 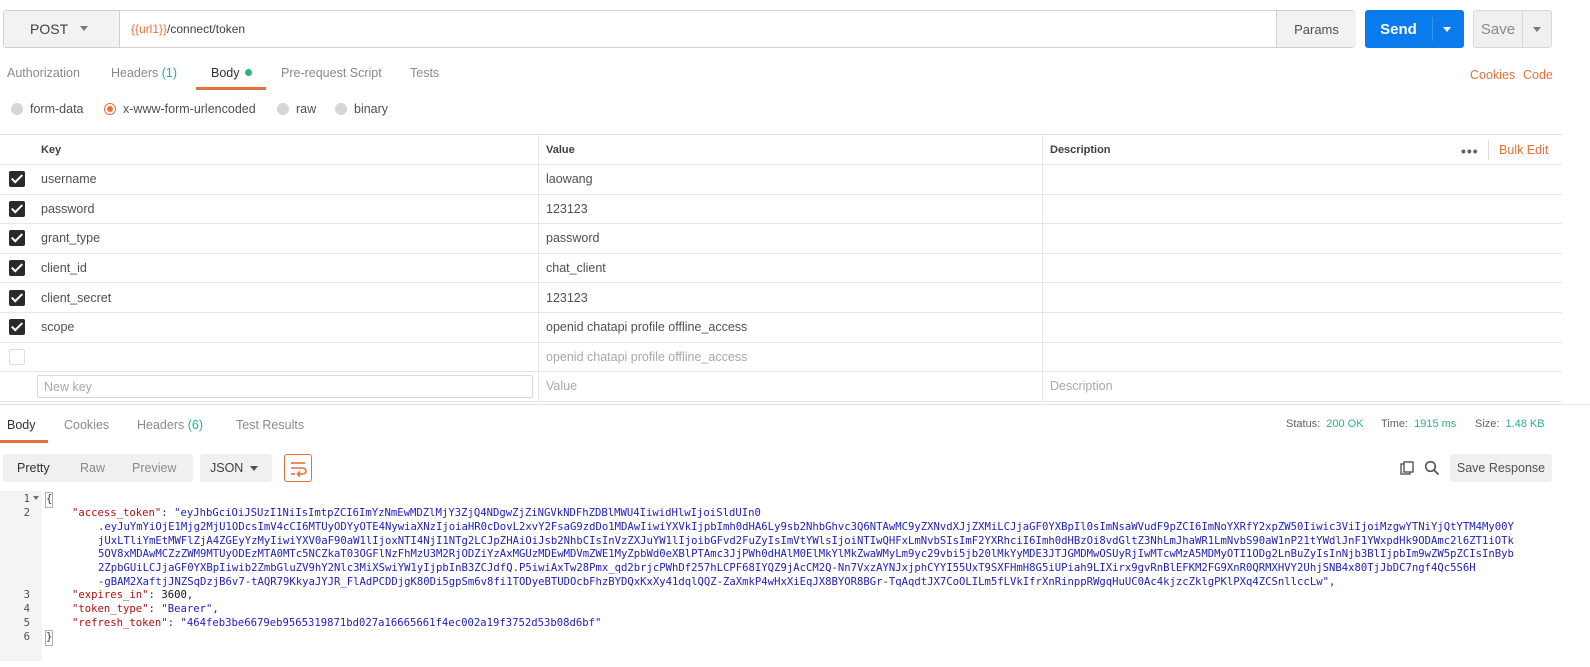 I want to click on save-label: Save, so click(x=1498, y=29).